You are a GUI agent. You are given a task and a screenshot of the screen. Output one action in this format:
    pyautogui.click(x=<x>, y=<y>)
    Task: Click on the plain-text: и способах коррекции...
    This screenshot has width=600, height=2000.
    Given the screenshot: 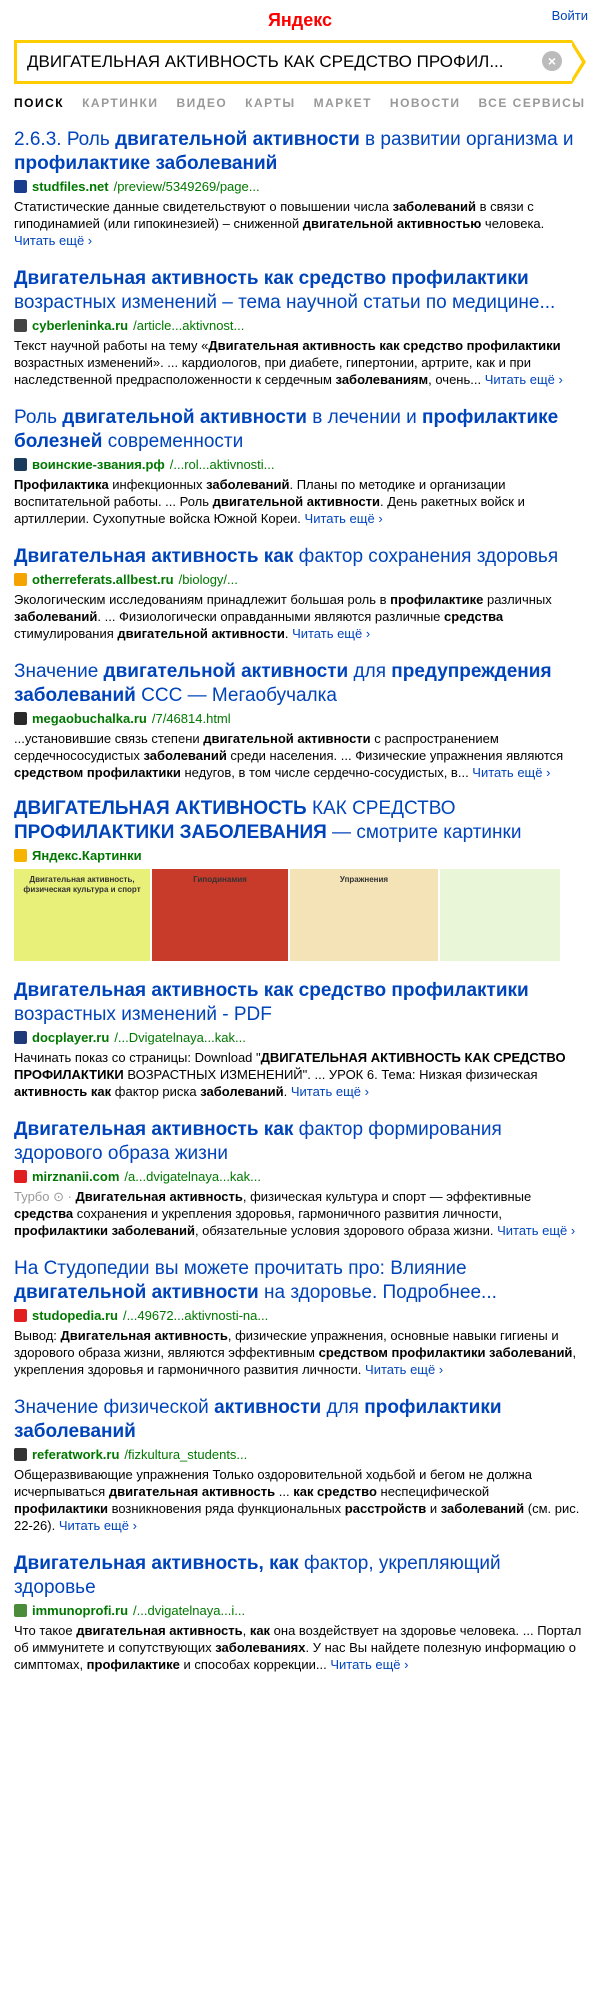 What is the action you would take?
    pyautogui.click(x=255, y=1664)
    